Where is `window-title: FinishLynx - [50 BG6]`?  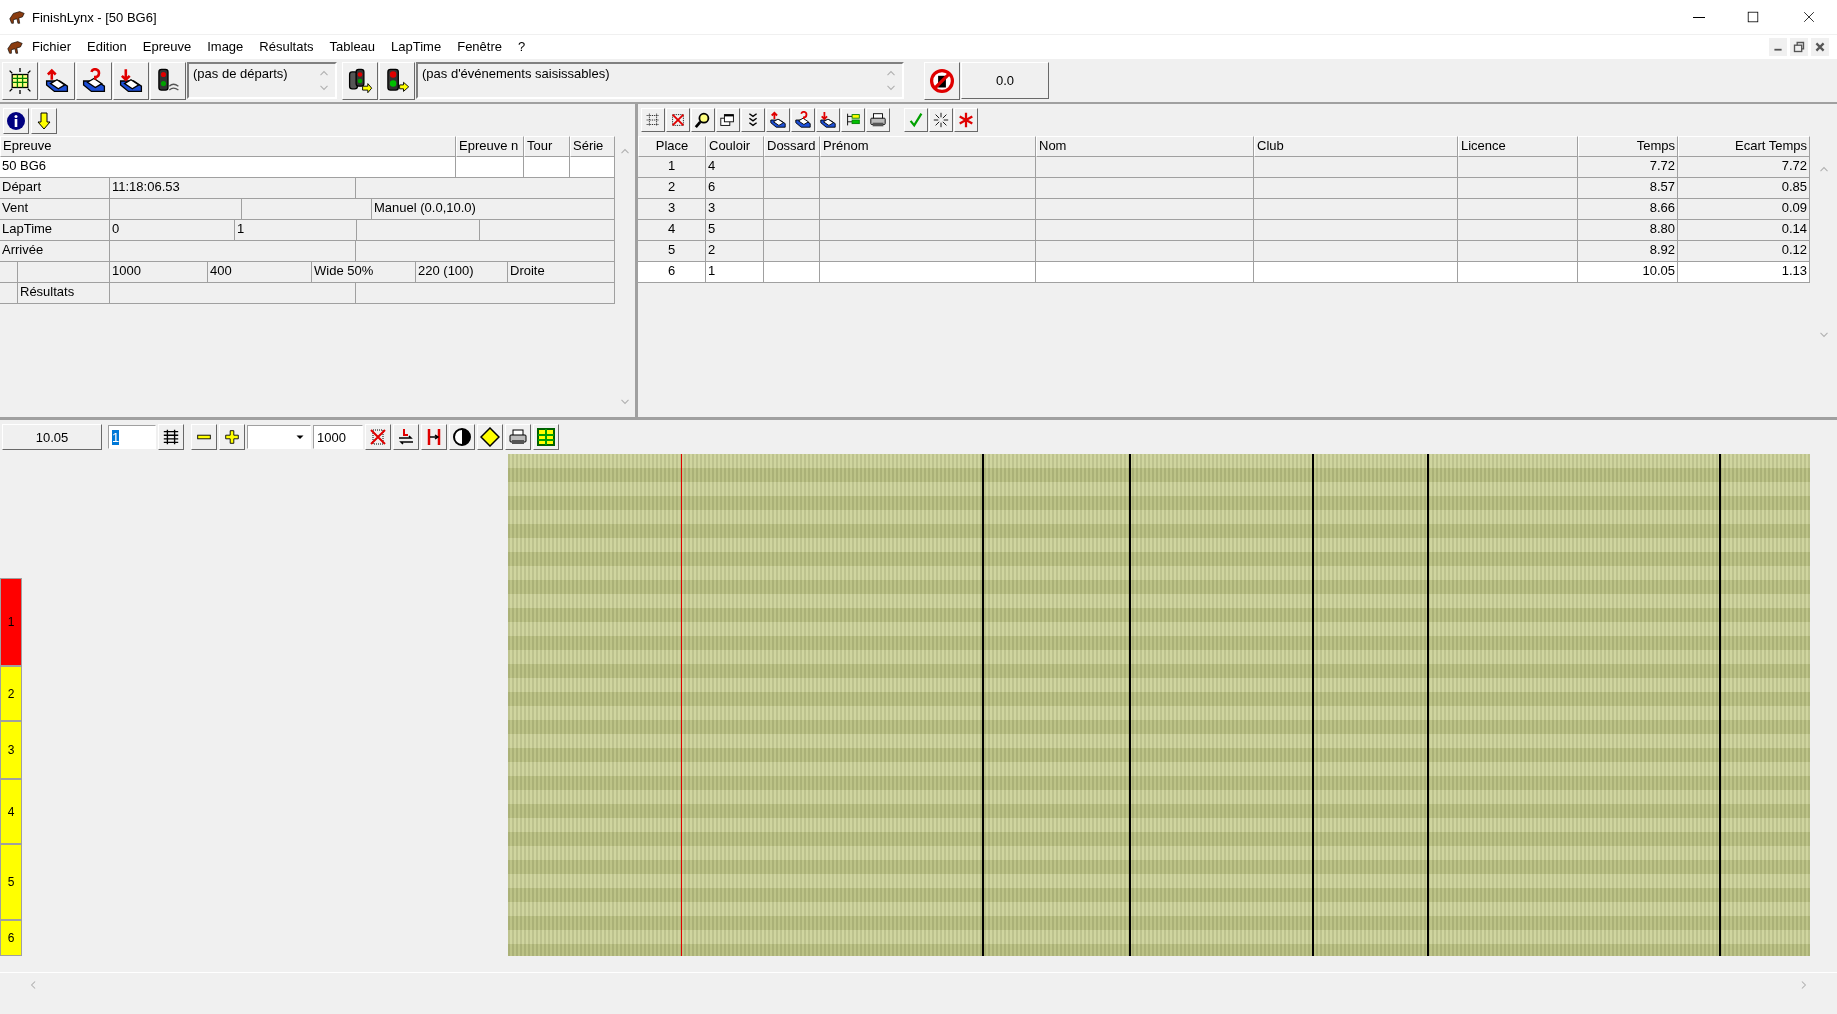
window-title: FinishLynx - [50 BG6] is located at coordinates (95, 17).